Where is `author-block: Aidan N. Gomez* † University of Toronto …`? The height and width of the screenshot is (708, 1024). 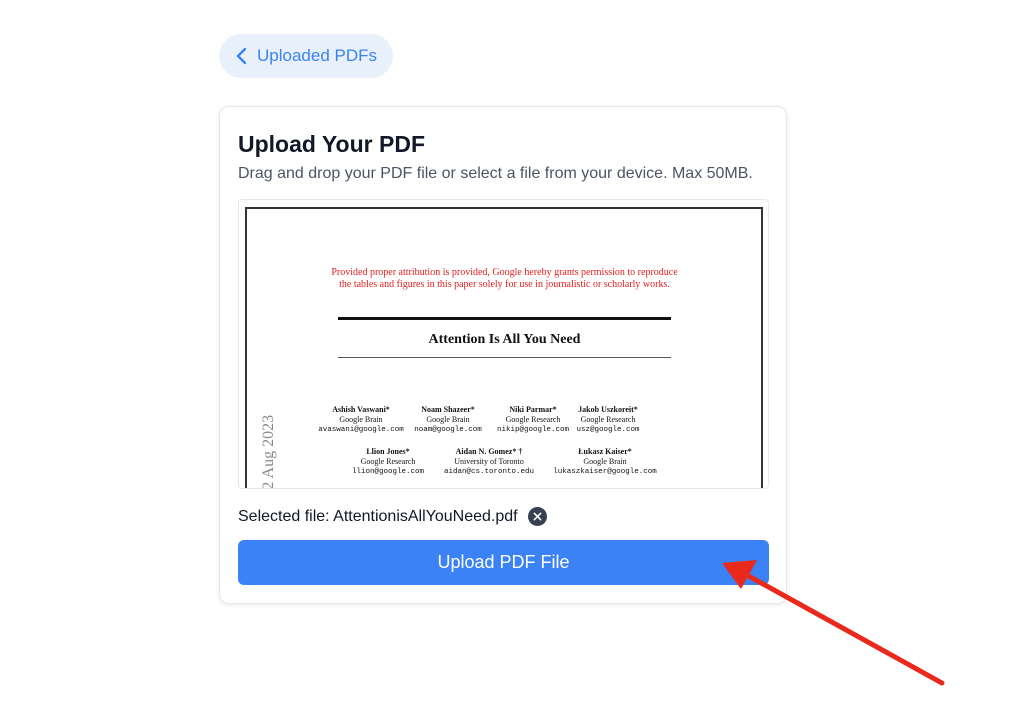
author-block: Aidan N. Gomez* † University of Toronto … is located at coordinates (488, 461).